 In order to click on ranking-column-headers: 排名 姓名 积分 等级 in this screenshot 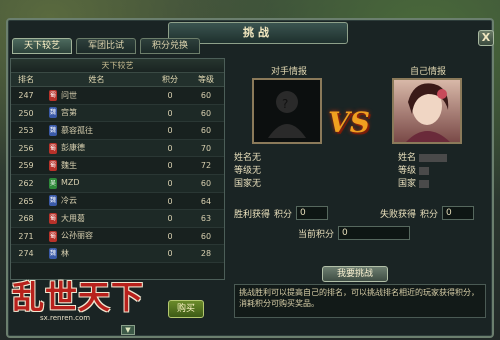, I will do `click(117, 80)`.